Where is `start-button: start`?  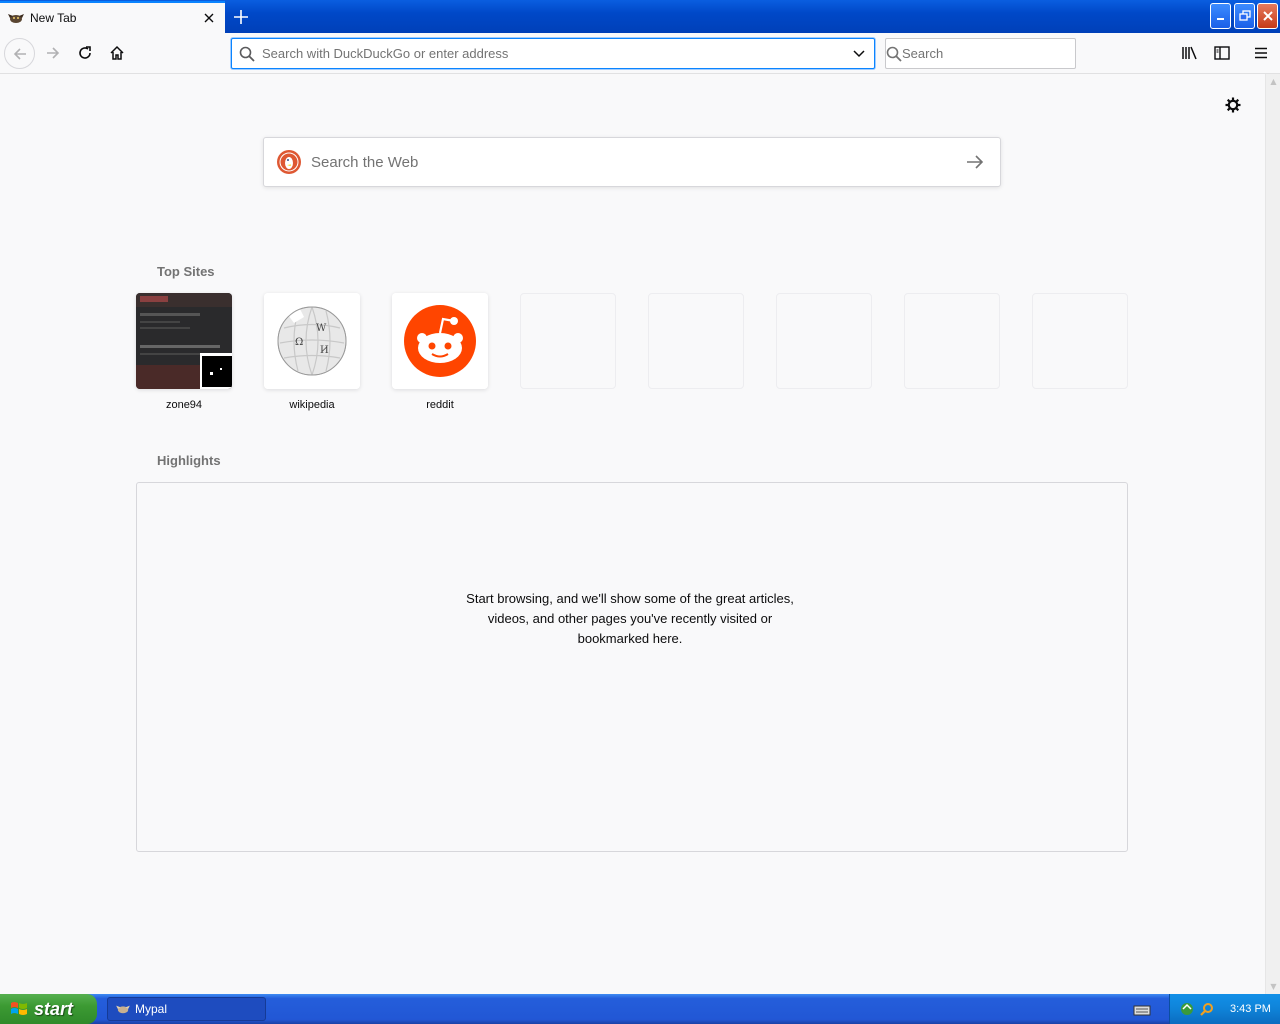
start-button: start is located at coordinates (48, 1009).